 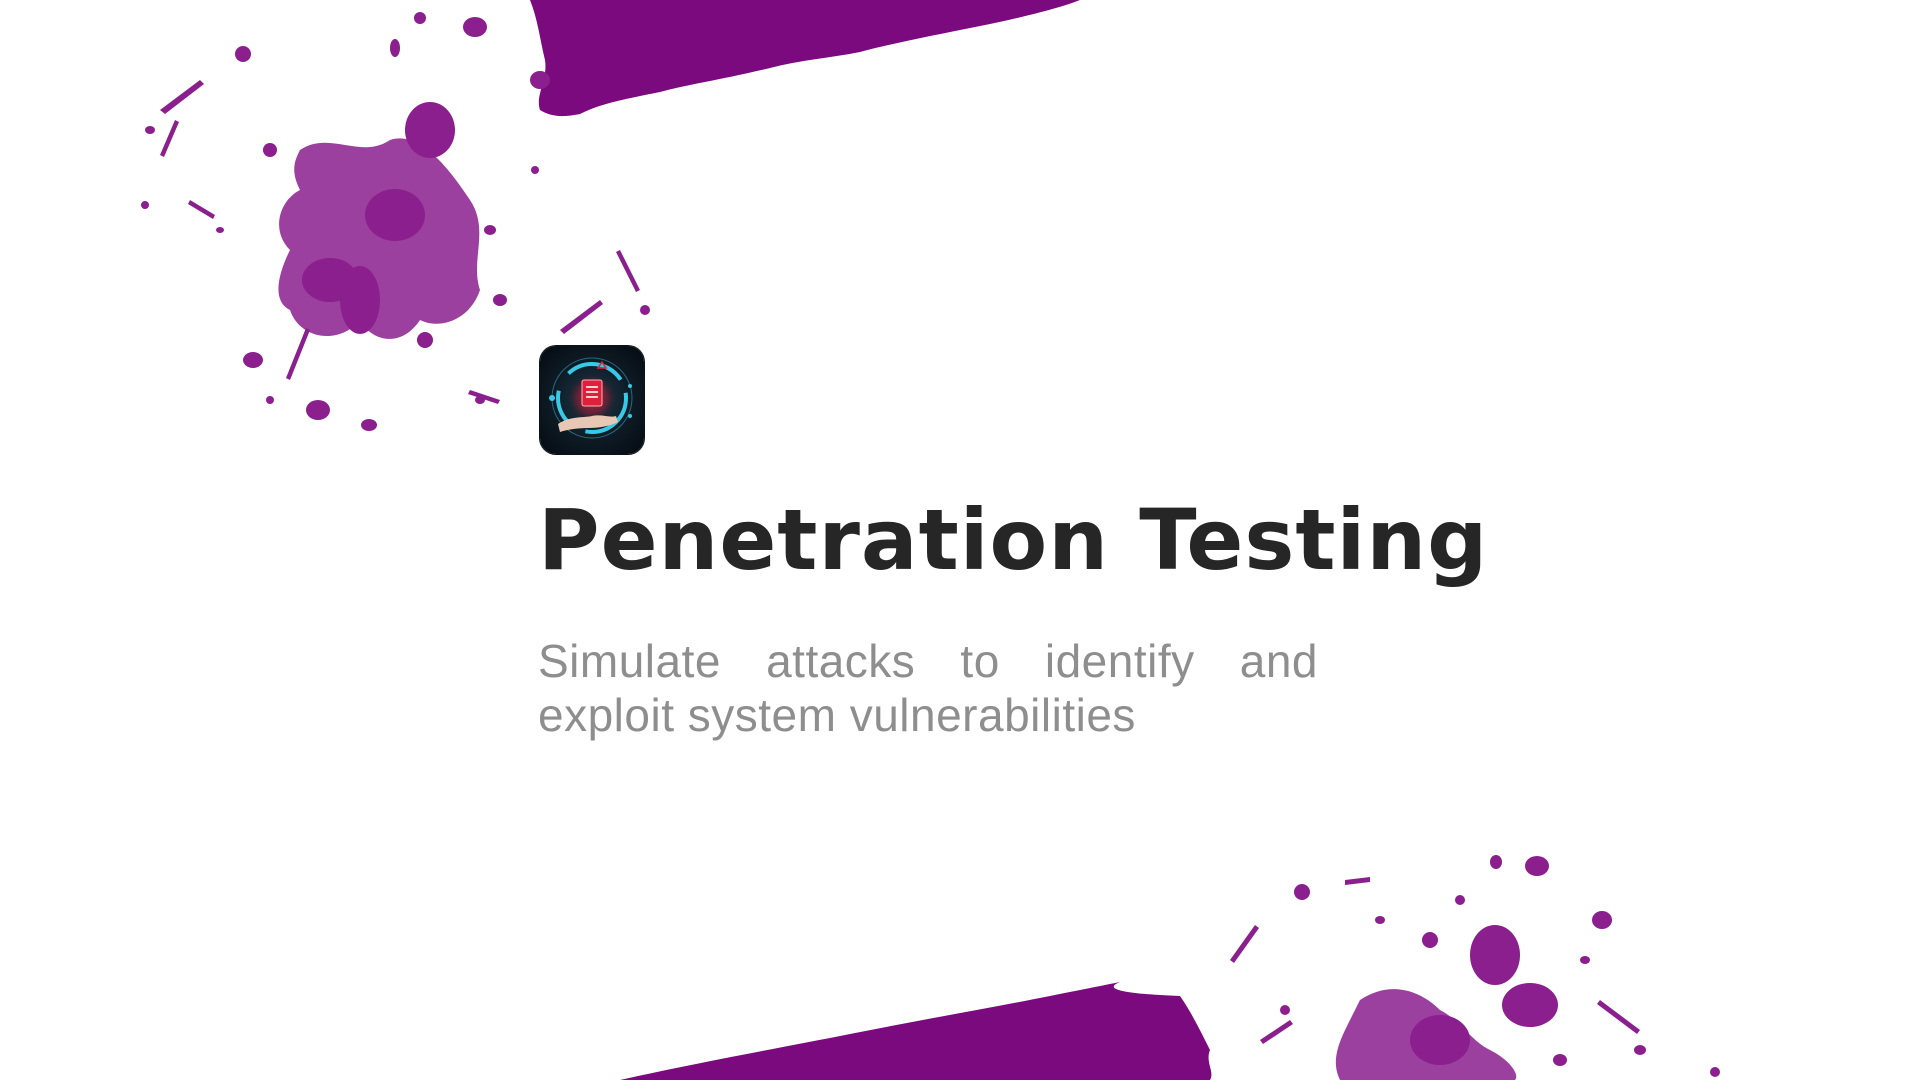 What do you see at coordinates (1475, 967) in the screenshot?
I see `bottom-right-splatter` at bounding box center [1475, 967].